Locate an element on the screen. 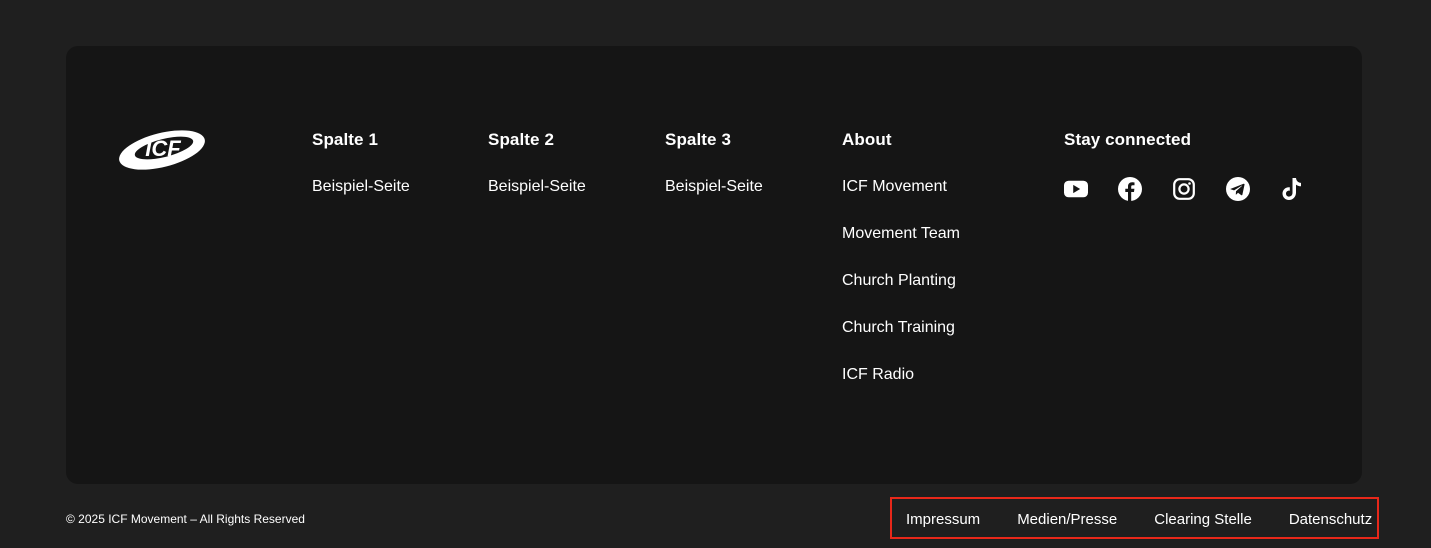 The width and height of the screenshot is (1431, 548). logo-text: ICF is located at coordinates (163, 148).